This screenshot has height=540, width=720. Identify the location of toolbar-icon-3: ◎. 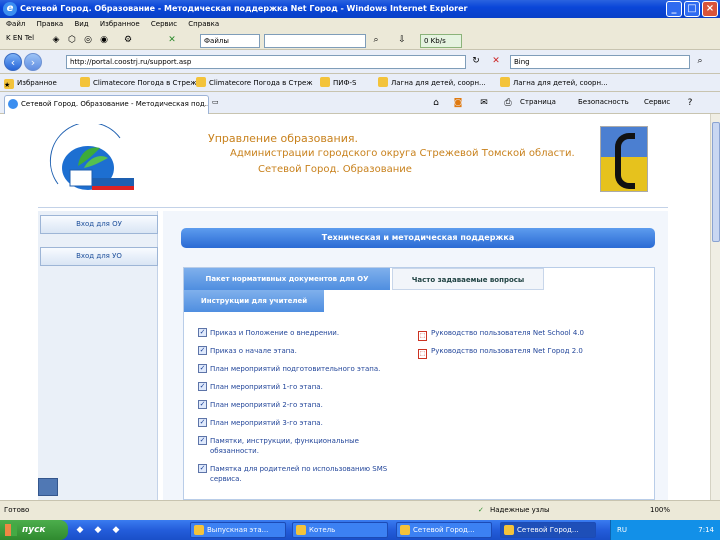
(88, 40).